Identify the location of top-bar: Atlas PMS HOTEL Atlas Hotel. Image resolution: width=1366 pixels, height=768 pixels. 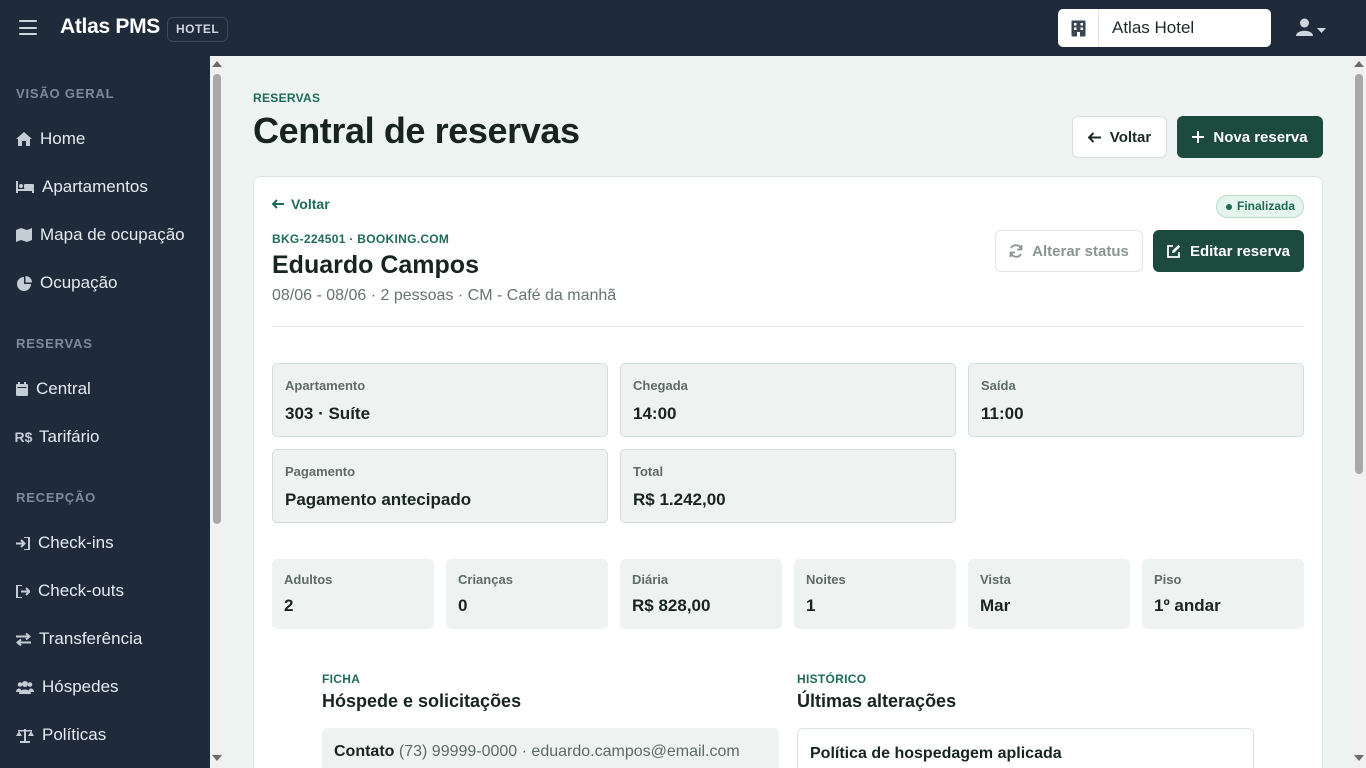
(683, 28).